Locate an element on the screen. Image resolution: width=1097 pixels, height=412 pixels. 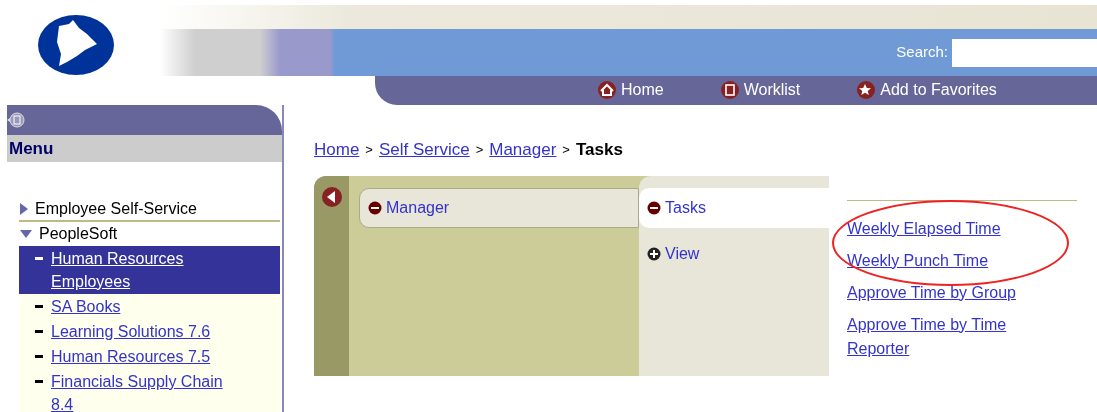
menu-link: Financials Supply Chain 8.4 is located at coordinates (146, 391).